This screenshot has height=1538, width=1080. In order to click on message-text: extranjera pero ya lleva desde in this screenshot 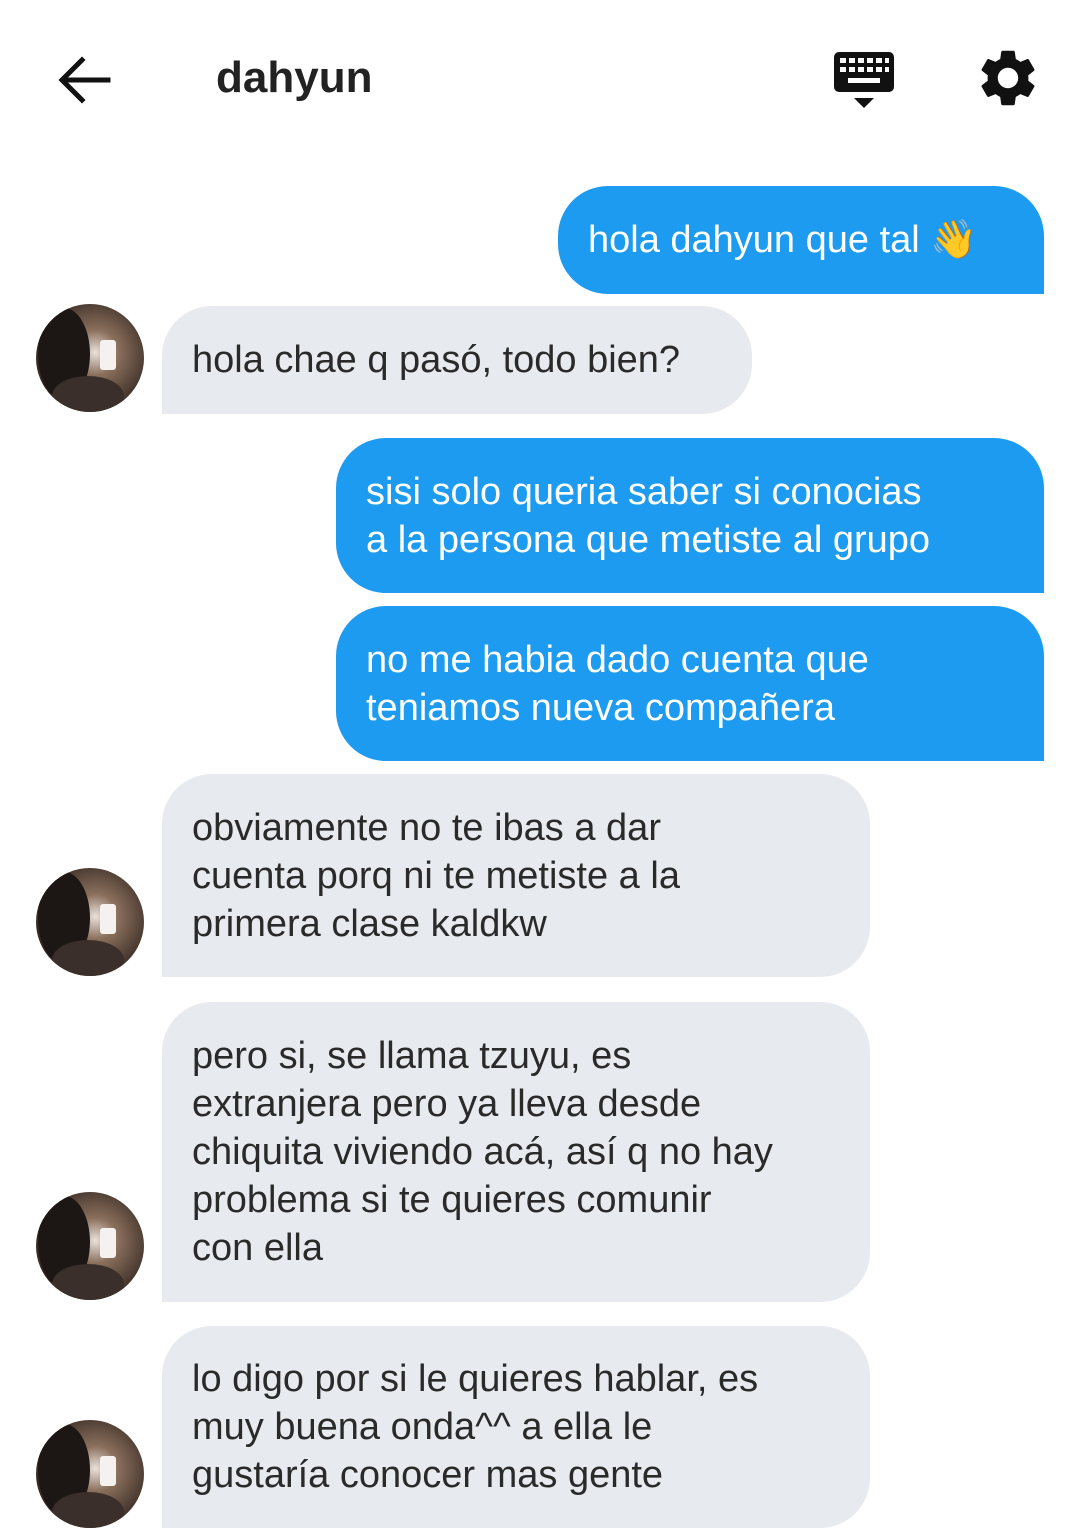, I will do `click(447, 1104)`.